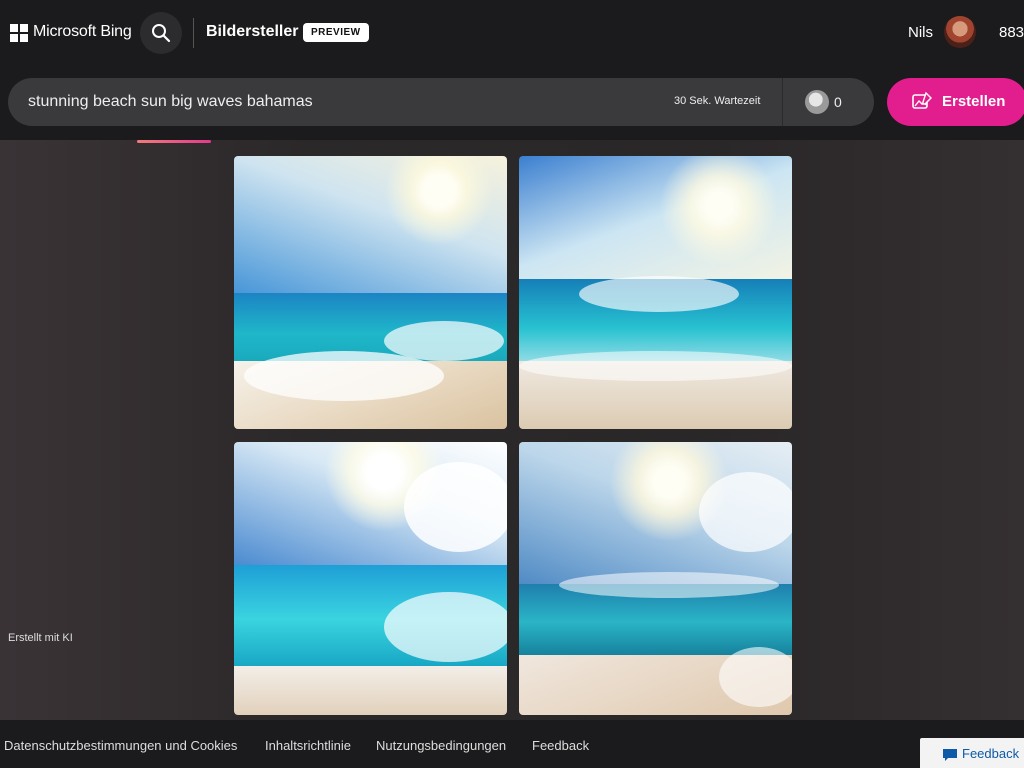  Describe the element at coordinates (838, 102) in the screenshot. I see `boost-count: 0` at that location.